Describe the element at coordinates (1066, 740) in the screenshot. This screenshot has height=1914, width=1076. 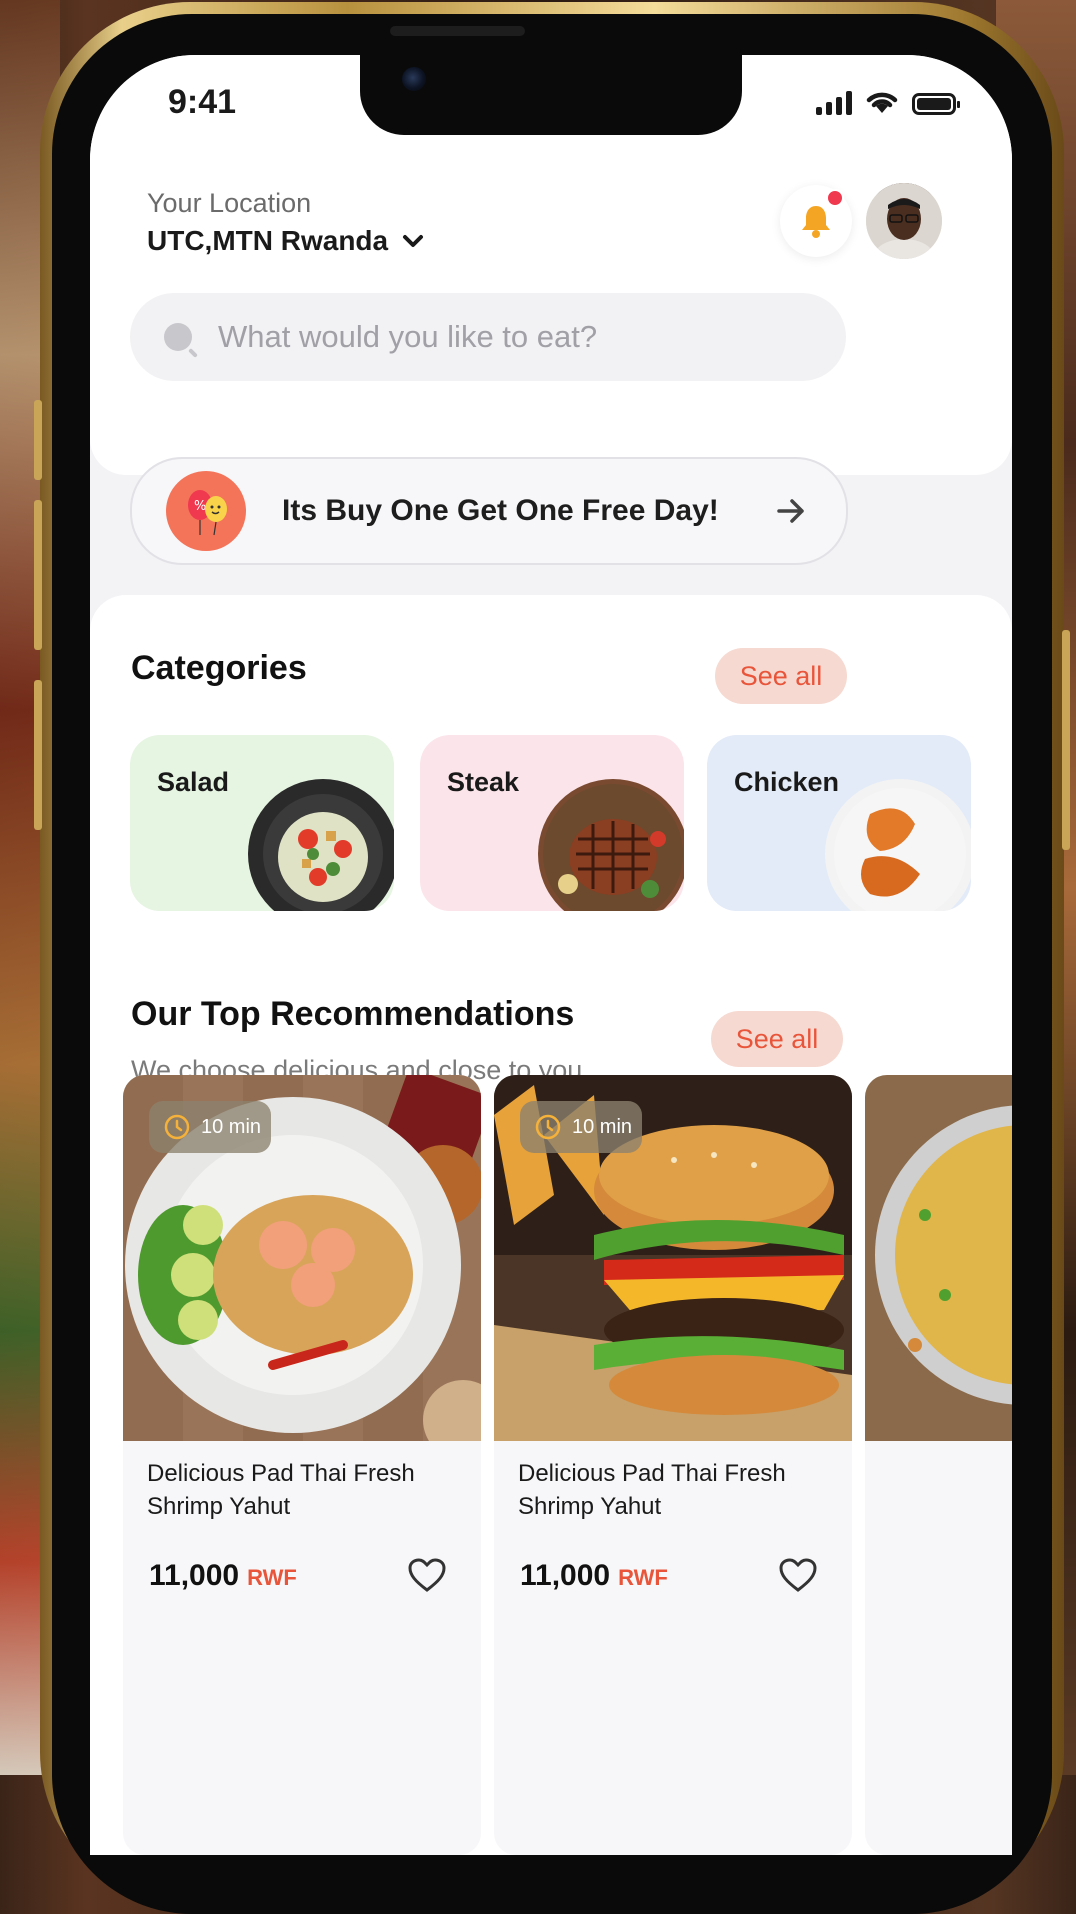
I see `phone-power-button` at that location.